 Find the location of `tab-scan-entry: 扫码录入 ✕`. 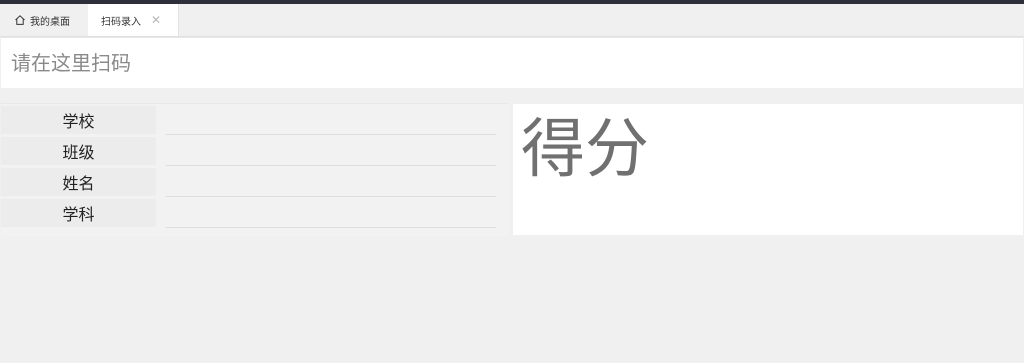

tab-scan-entry: 扫码录入 ✕ is located at coordinates (133, 20).